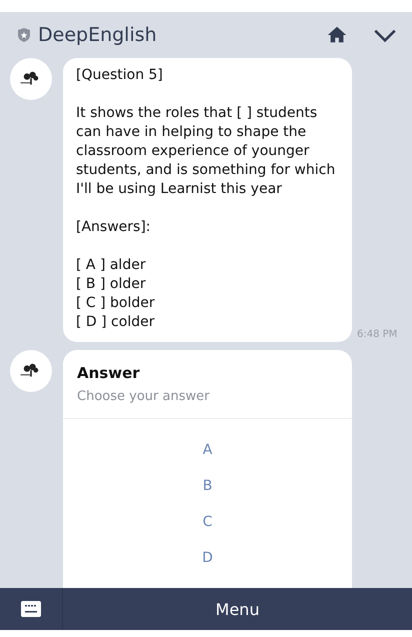 This screenshot has width=412, height=637. Describe the element at coordinates (206, 151) in the screenshot. I see `message-text: It shows the roles that [ ] students can have in helping to shape the classroom experience of younger students, and is something for which I'll be using Learnist this year` at that location.